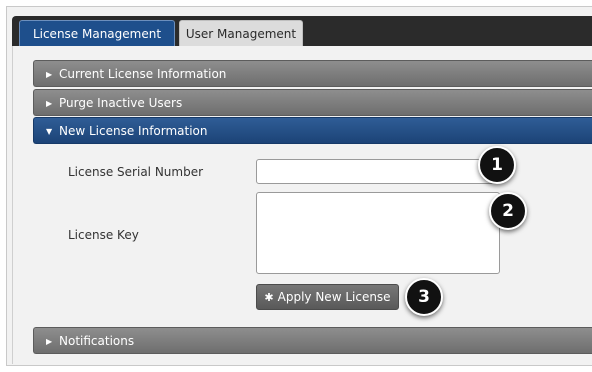 The width and height of the screenshot is (592, 372). Describe the element at coordinates (49, 131) in the screenshot. I see `caret-down-icon: ▼` at that location.